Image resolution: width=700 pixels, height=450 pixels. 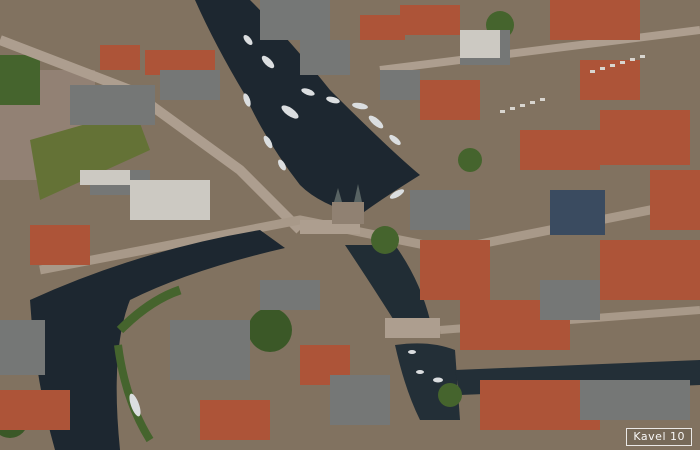 I want to click on watermark-label: Kavel 10, so click(x=659, y=437).